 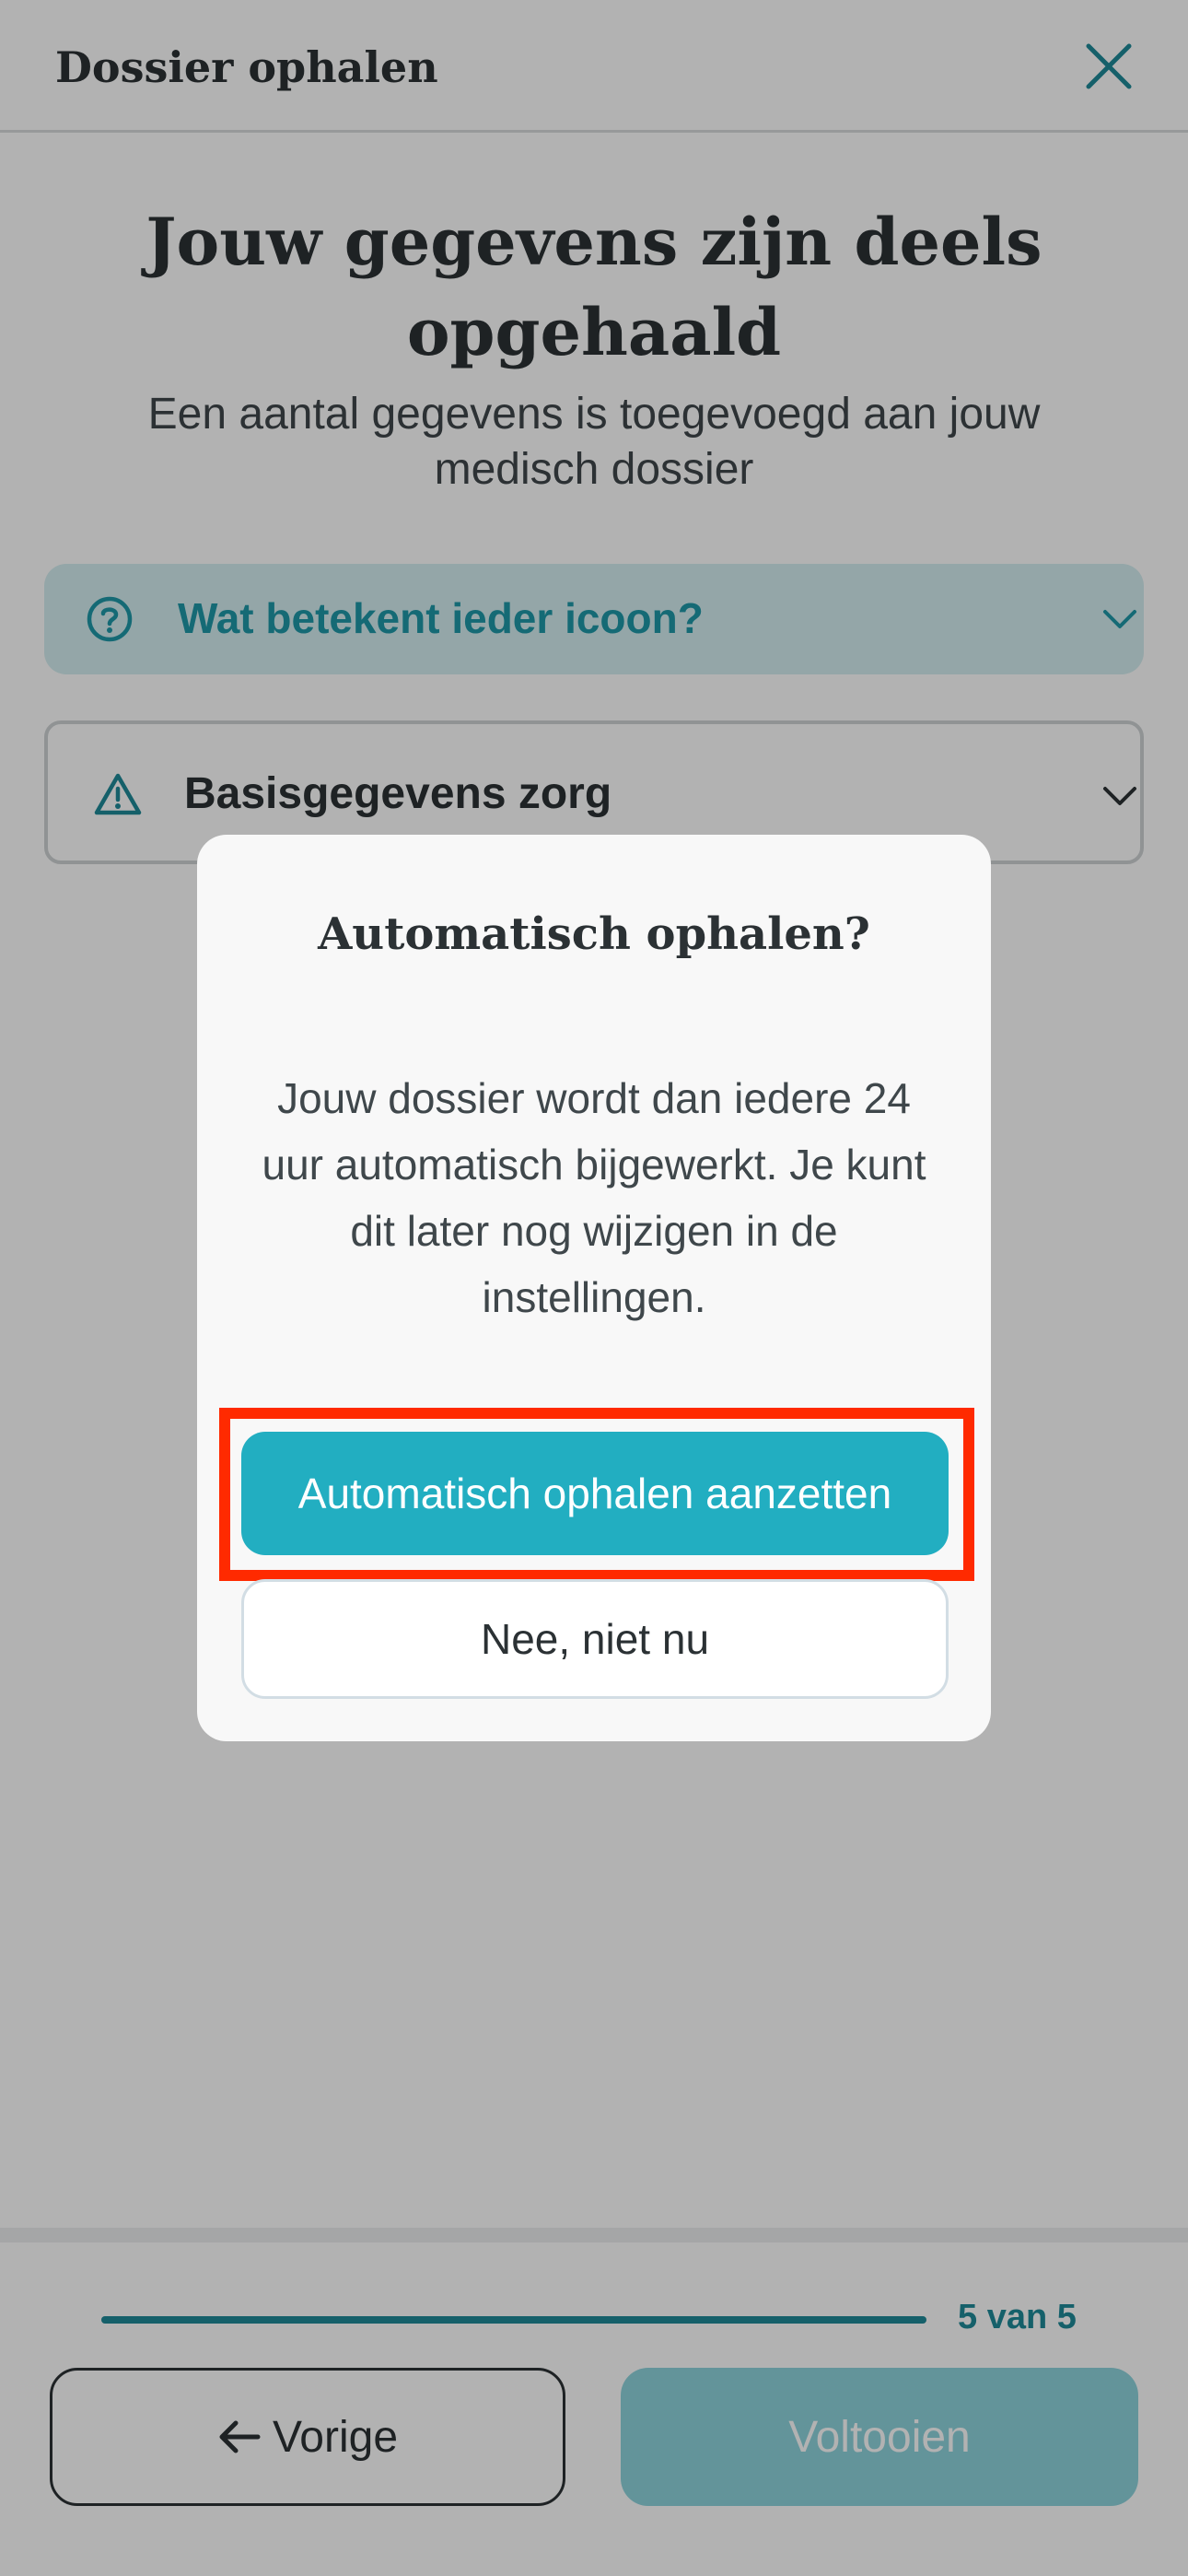 I want to click on dialog-title: Automatisch ophalen?, so click(x=594, y=934).